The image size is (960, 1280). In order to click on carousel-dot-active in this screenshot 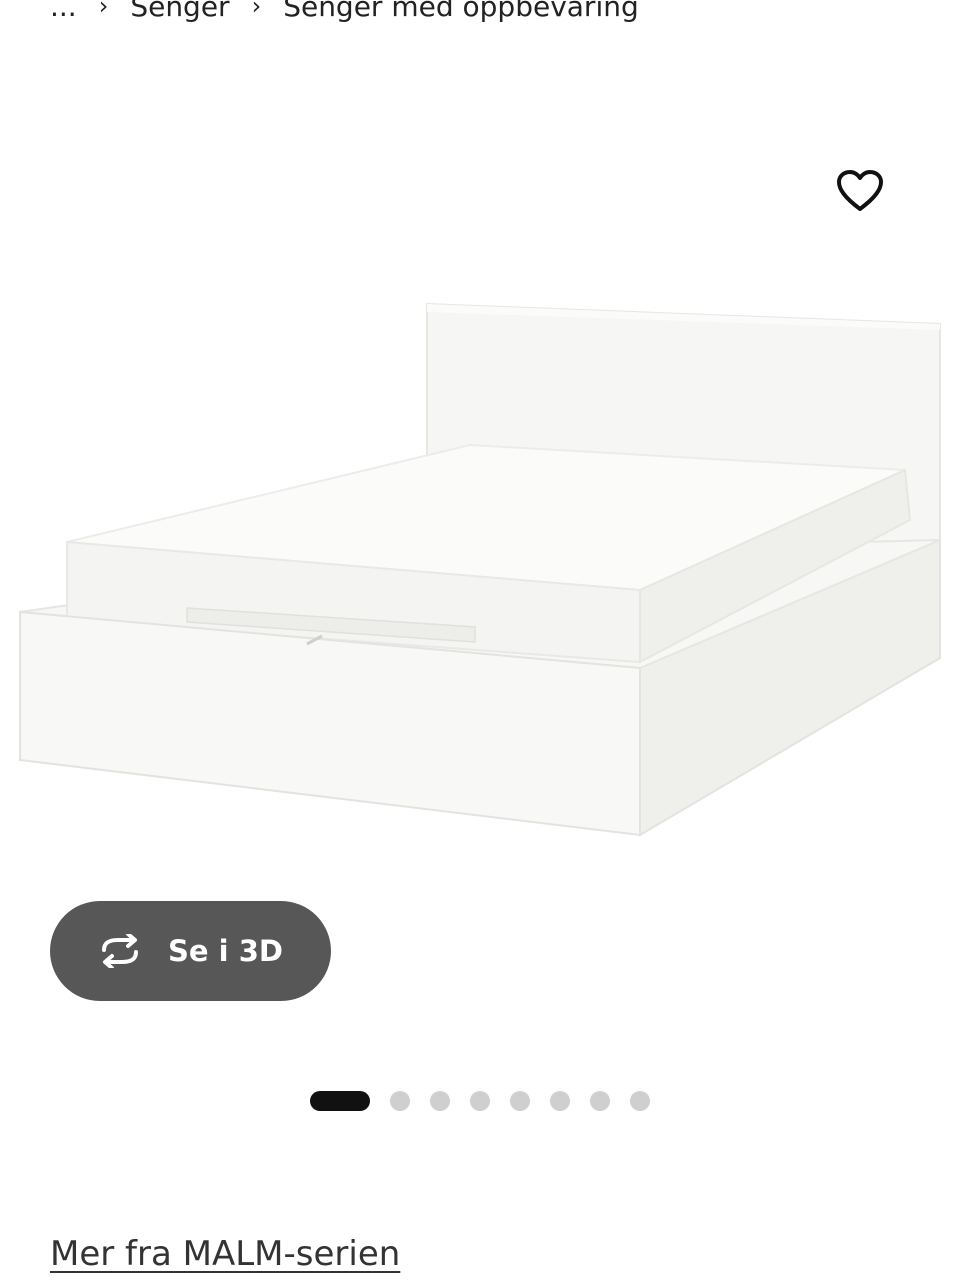, I will do `click(340, 1101)`.